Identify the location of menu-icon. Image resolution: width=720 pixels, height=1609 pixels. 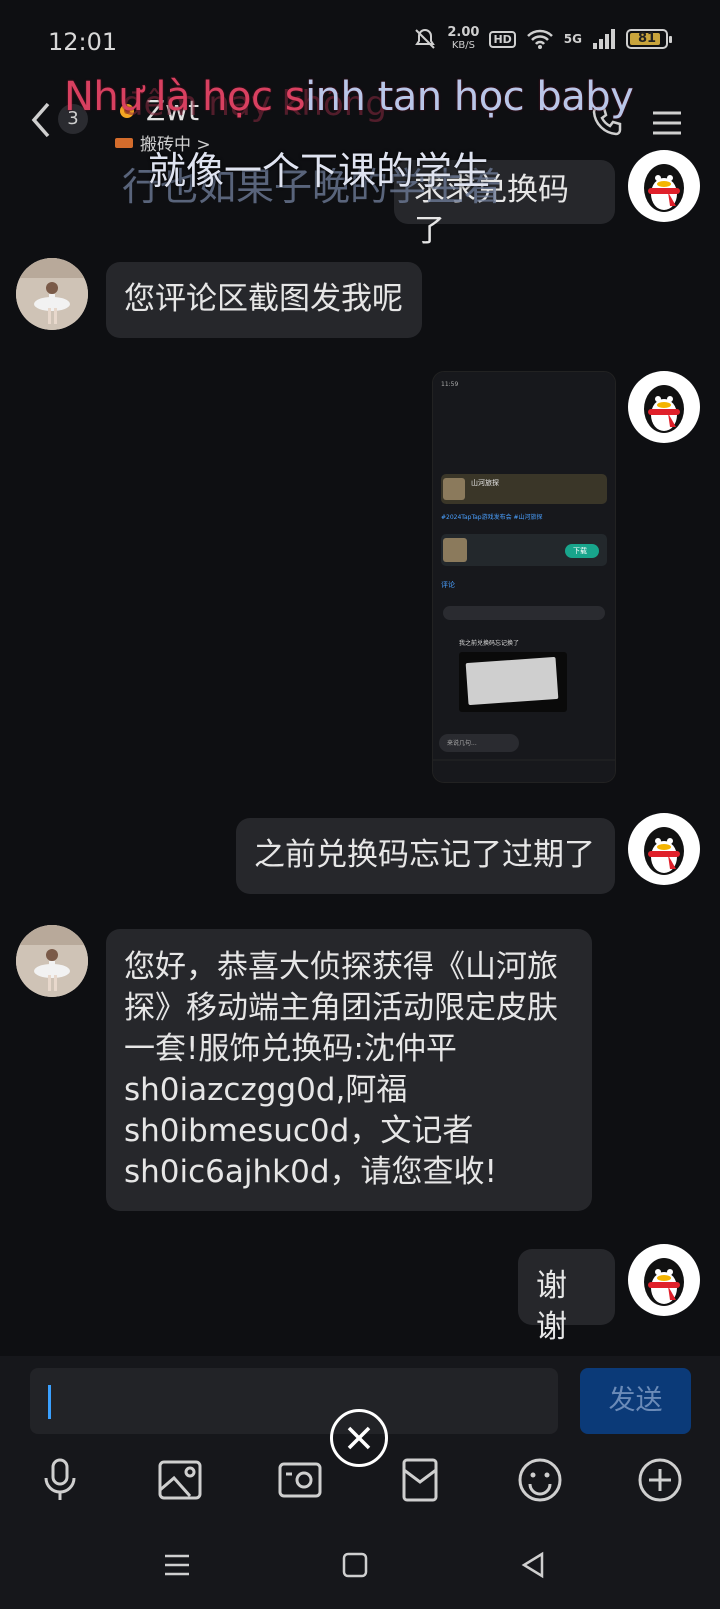
(667, 123).